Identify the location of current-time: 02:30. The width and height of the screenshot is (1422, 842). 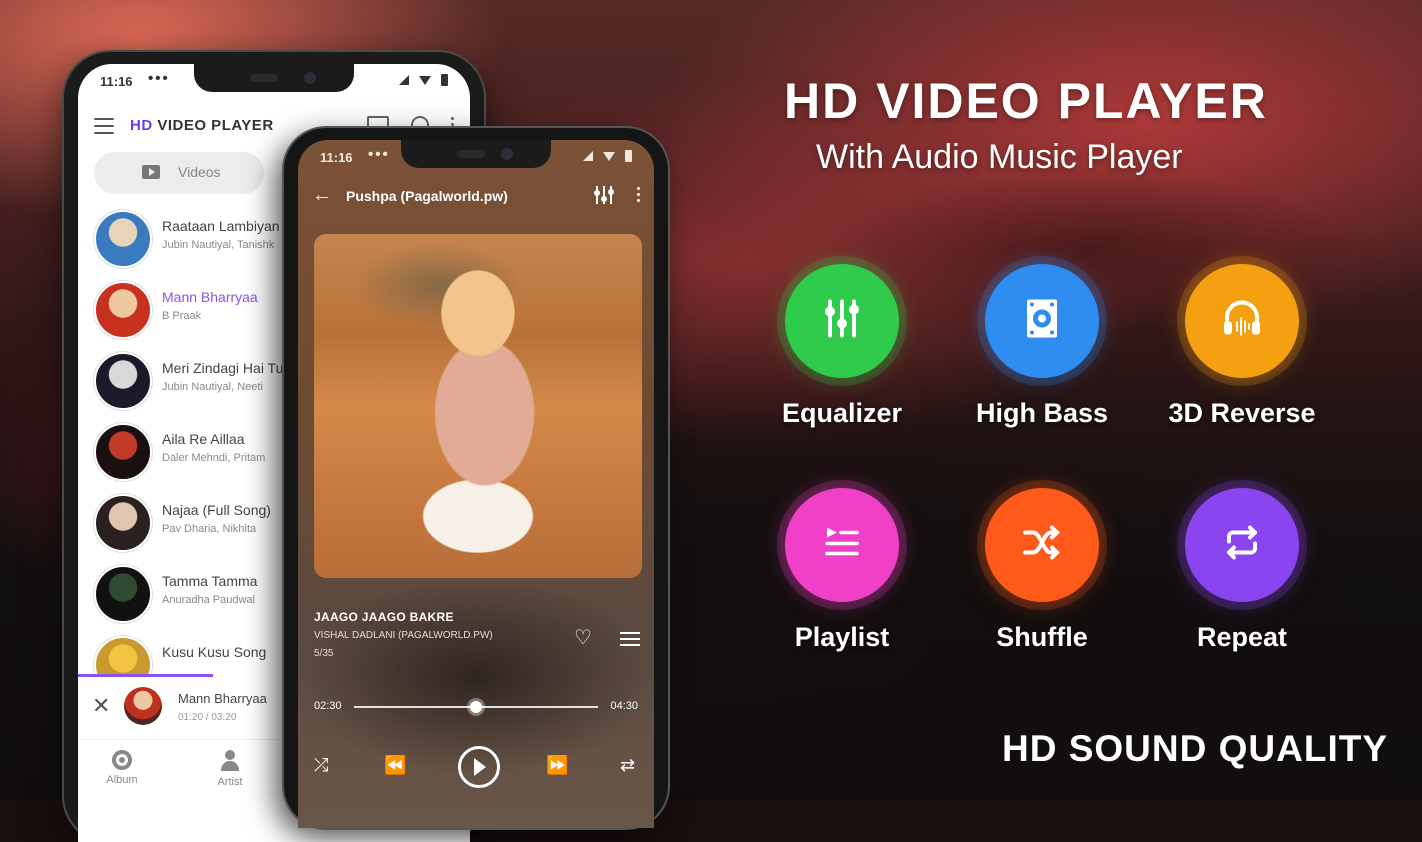
(328, 706).